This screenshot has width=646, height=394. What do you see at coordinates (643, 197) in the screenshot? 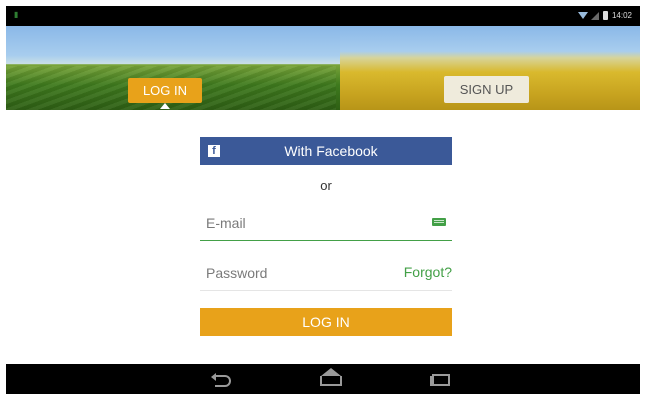
I see `right-edge` at bounding box center [643, 197].